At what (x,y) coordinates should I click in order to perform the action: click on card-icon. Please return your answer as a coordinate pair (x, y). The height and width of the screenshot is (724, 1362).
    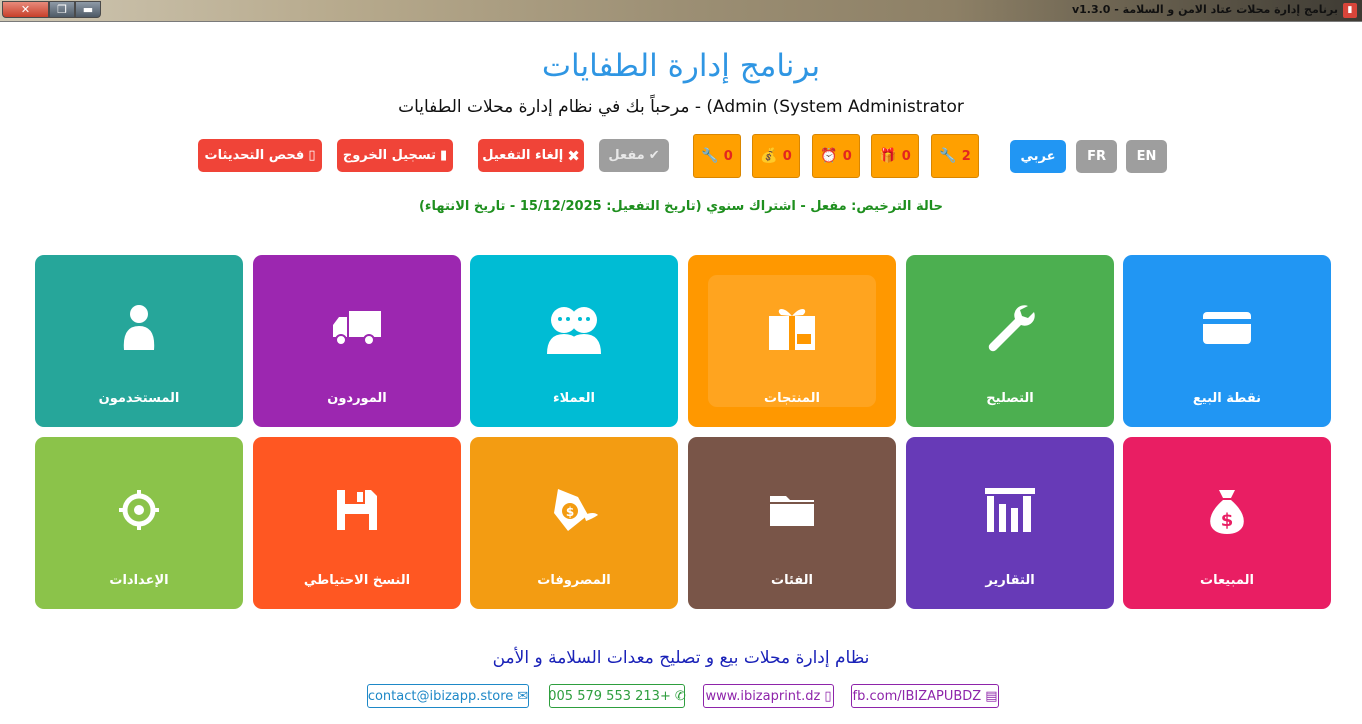
    Looking at the image, I should click on (1227, 328).